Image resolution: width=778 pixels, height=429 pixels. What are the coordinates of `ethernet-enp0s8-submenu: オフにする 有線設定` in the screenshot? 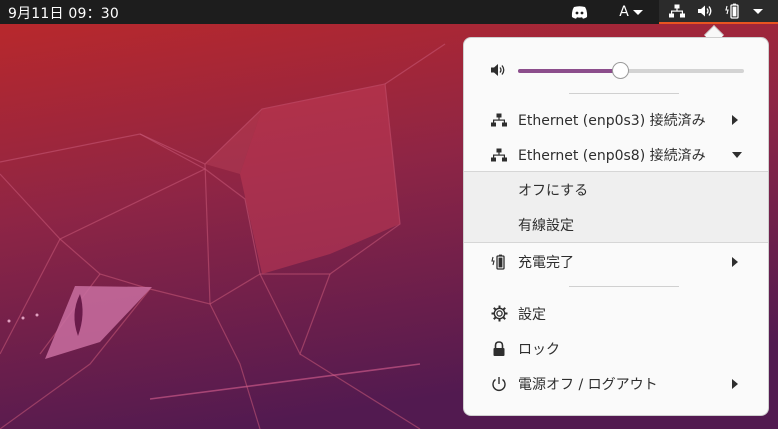 It's located at (616, 207).